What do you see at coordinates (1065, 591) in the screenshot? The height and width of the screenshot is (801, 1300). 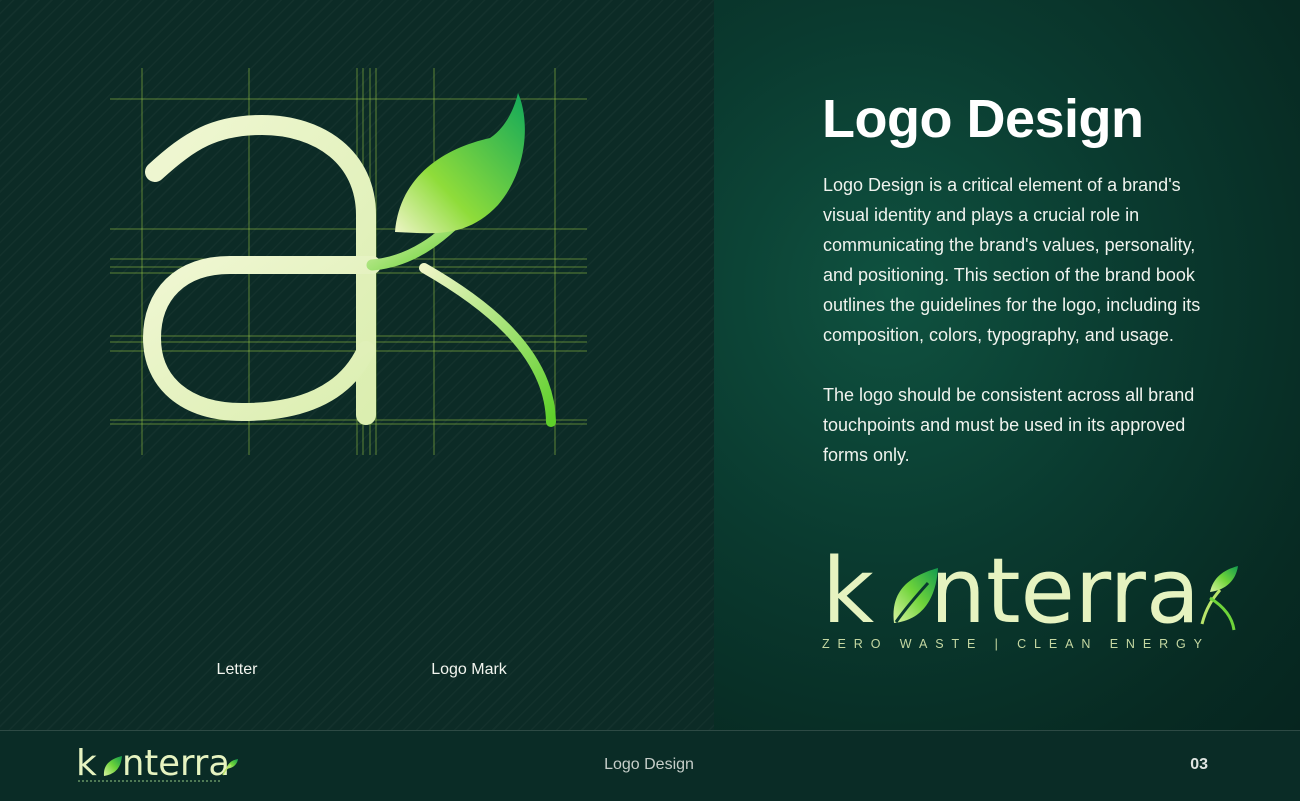 I see `wordmark-nterra: nterra` at bounding box center [1065, 591].